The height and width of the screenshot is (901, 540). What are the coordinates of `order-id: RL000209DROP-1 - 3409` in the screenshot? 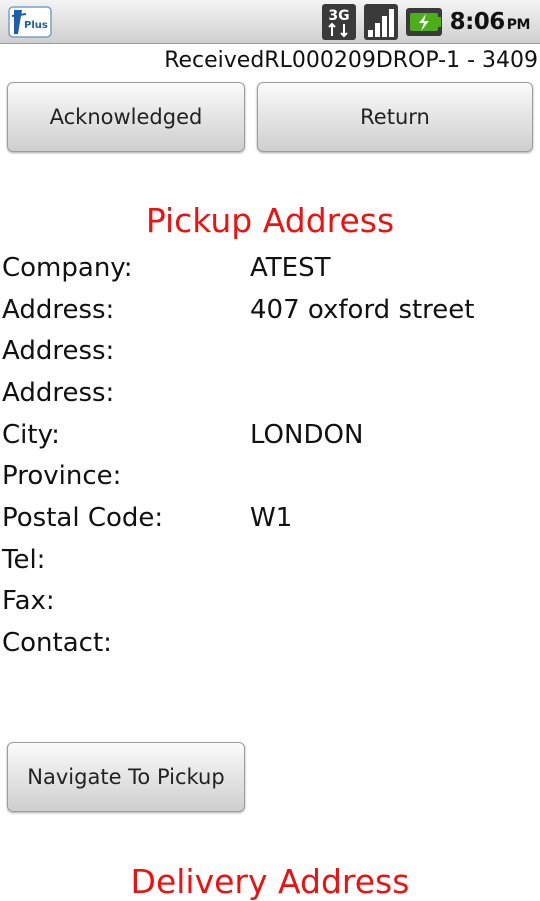 It's located at (401, 60).